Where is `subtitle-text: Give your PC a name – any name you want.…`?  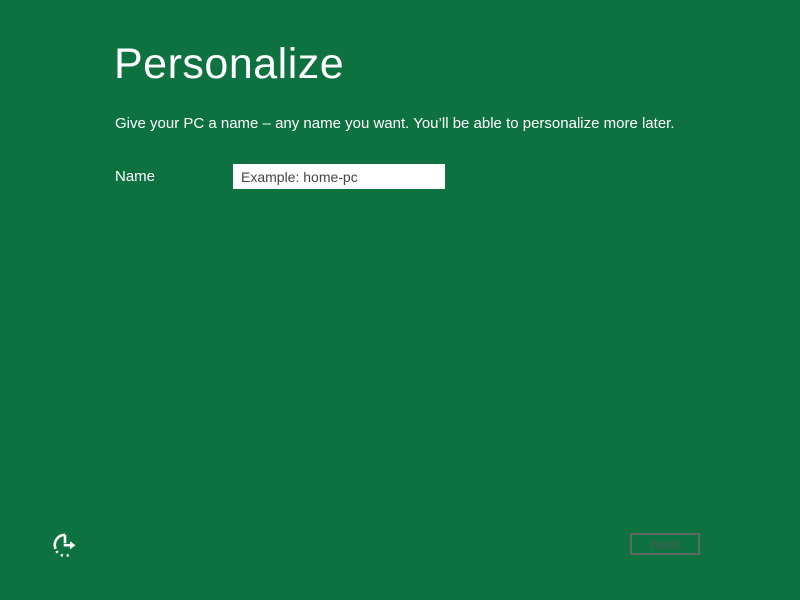
subtitle-text: Give your PC a name – any name you want.… is located at coordinates (395, 123).